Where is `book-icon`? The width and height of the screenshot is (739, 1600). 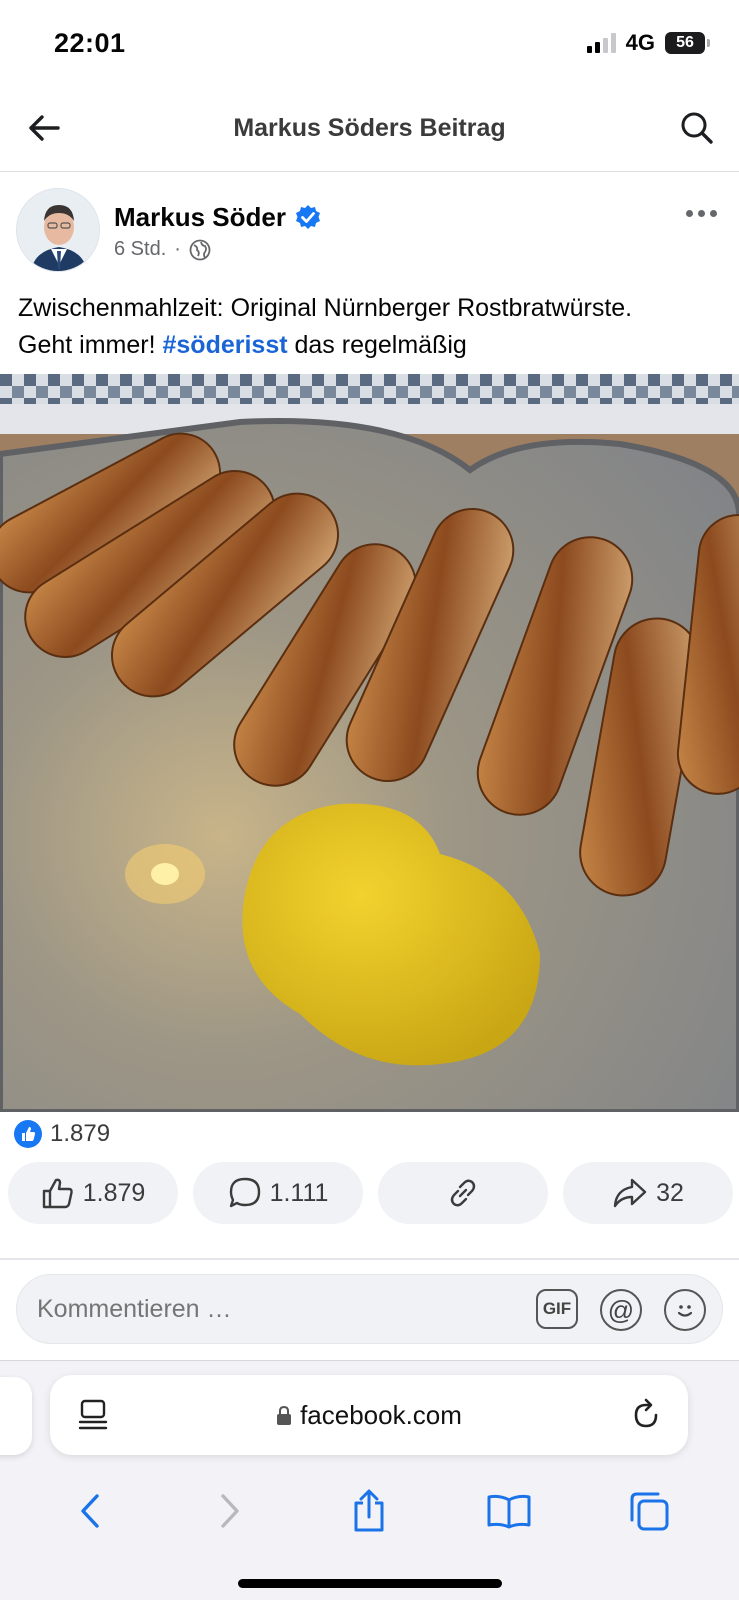
book-icon is located at coordinates (509, 1511).